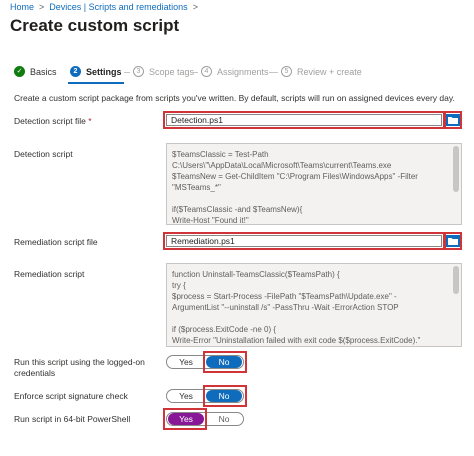 The image size is (474, 456). I want to click on step-label: Settings, so click(104, 71).